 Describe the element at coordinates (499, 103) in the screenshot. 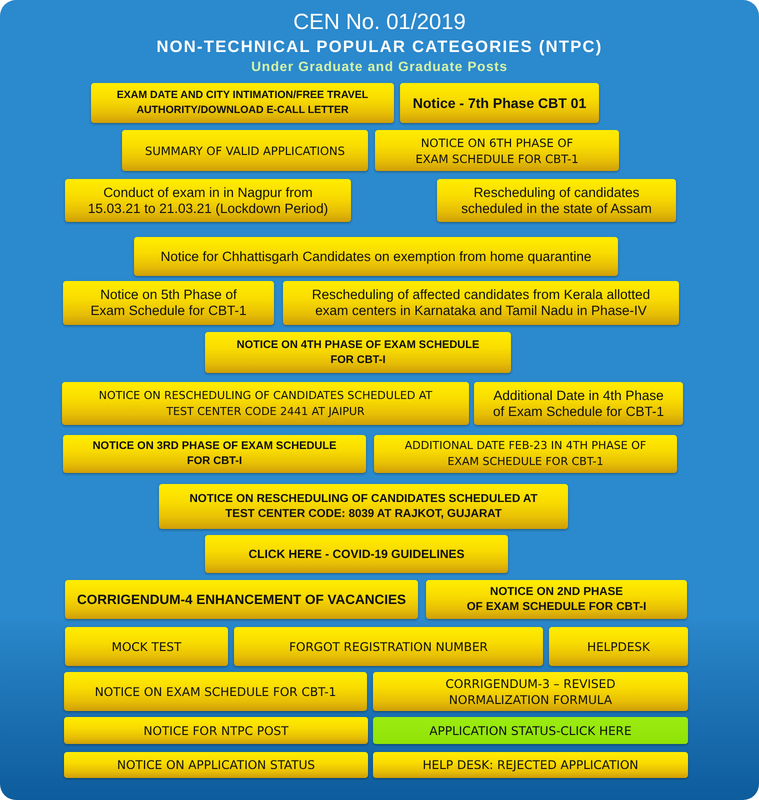

I see `phase-notice-button: Notice - 7th Phase CBT 01` at that location.